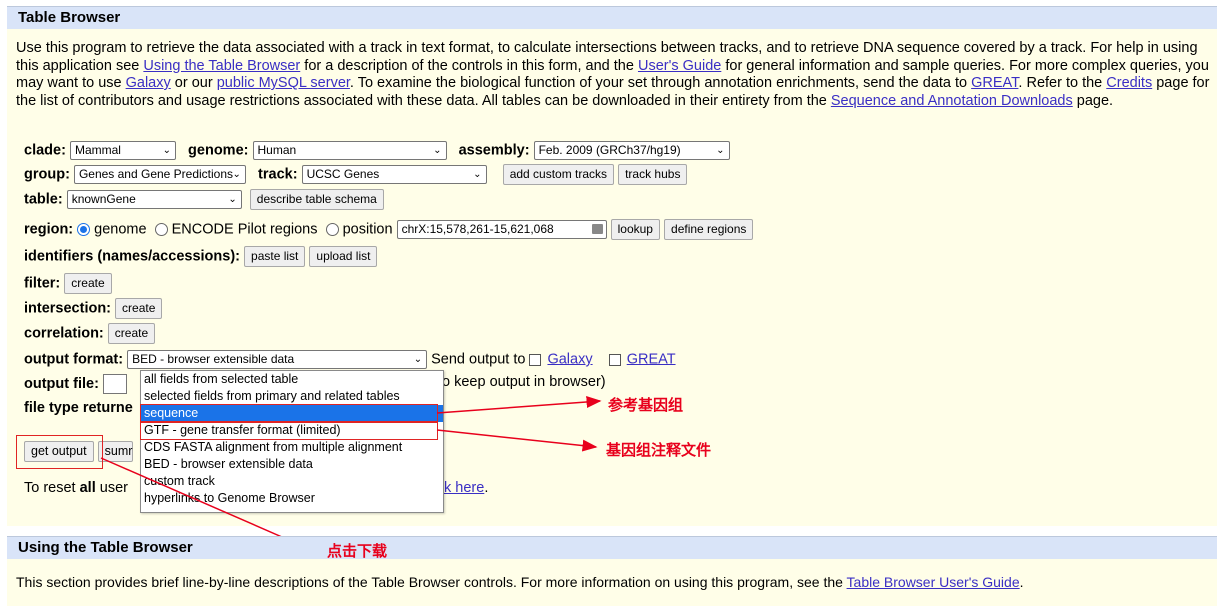 This screenshot has height=606, width=1217. What do you see at coordinates (612, 547) in the screenshot?
I see `using-title: Using the Table Browser` at bounding box center [612, 547].